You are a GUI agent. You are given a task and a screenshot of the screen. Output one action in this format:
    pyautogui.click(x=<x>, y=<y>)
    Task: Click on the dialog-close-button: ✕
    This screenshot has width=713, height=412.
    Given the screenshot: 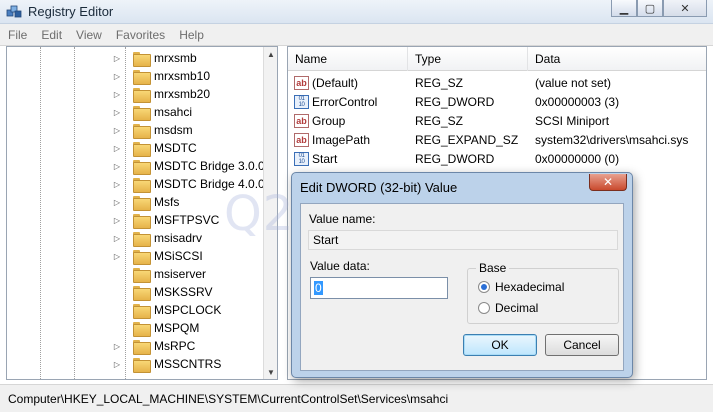 What is the action you would take?
    pyautogui.click(x=608, y=182)
    